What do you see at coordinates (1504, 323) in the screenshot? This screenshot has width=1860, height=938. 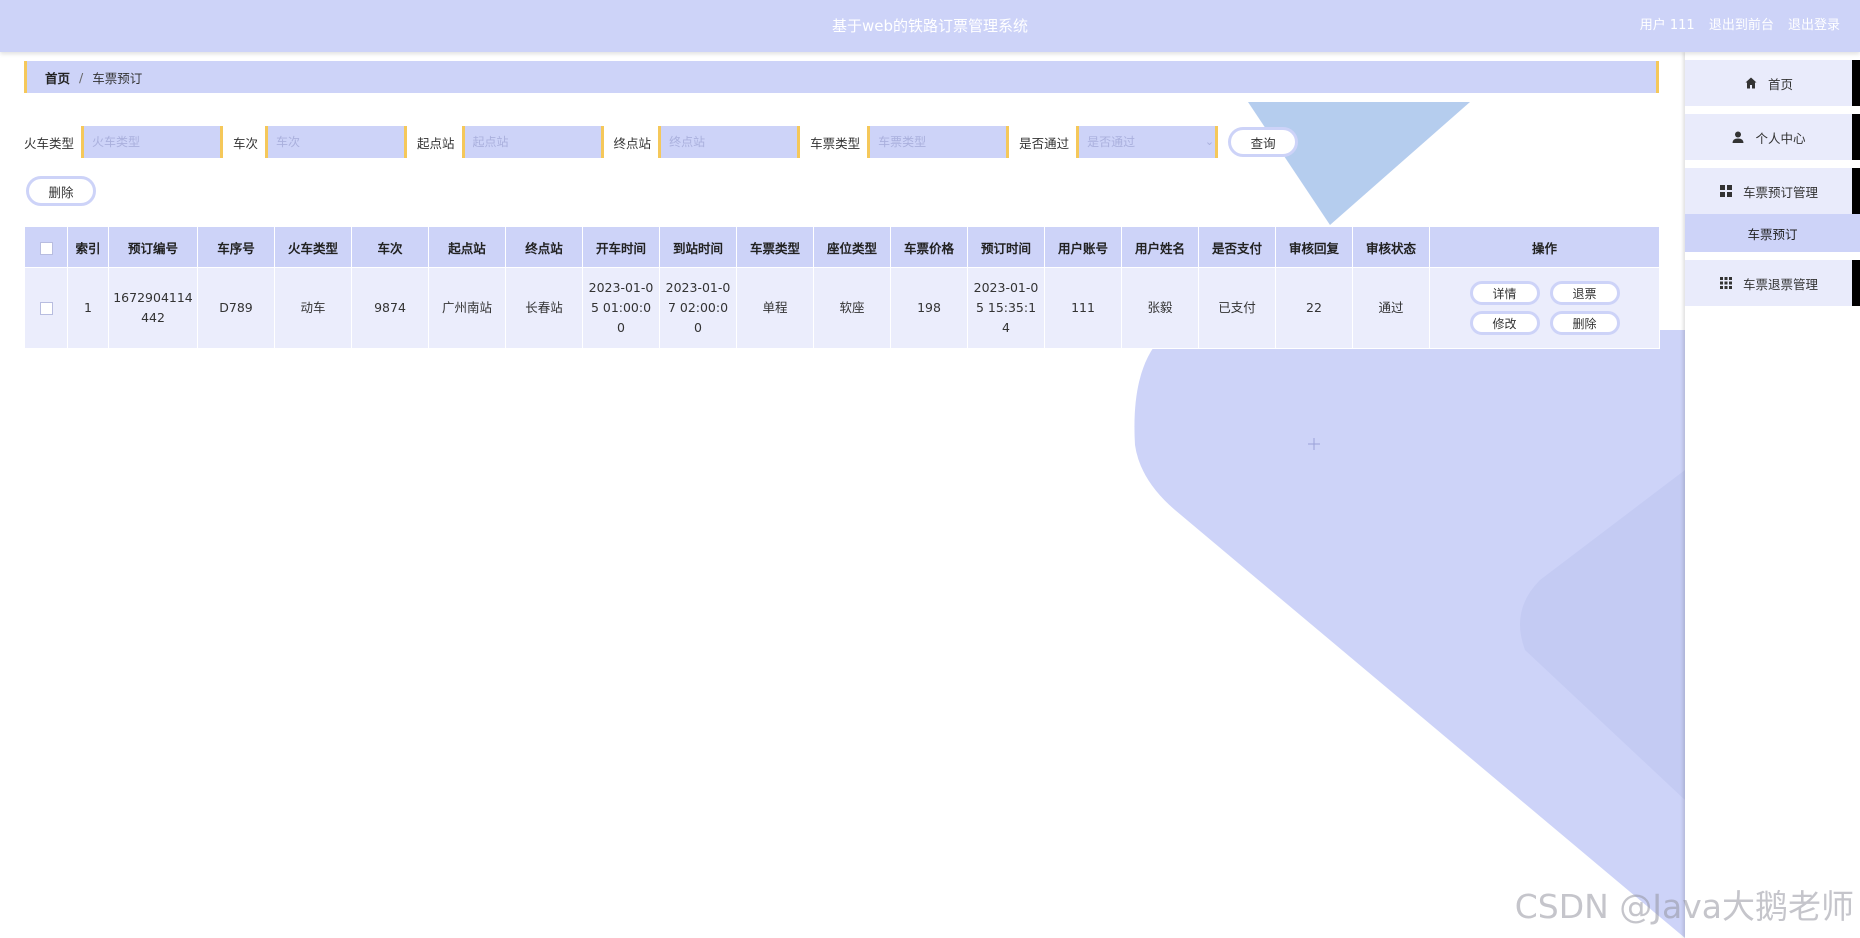 I see `edit-button: 修改` at bounding box center [1504, 323].